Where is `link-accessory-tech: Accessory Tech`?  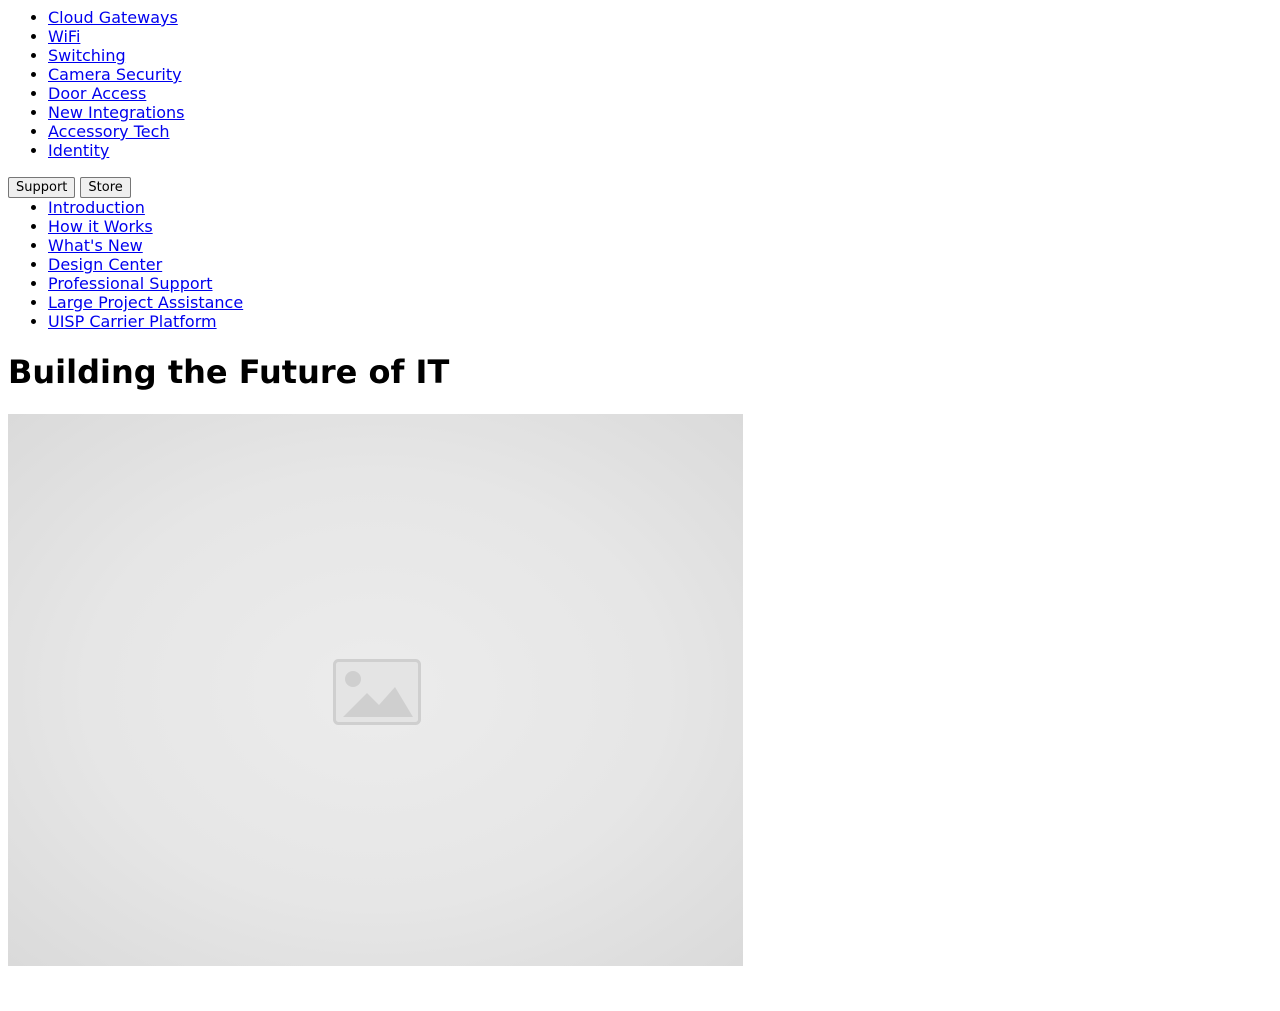
link-accessory-tech: Accessory Tech is located at coordinates (109, 131).